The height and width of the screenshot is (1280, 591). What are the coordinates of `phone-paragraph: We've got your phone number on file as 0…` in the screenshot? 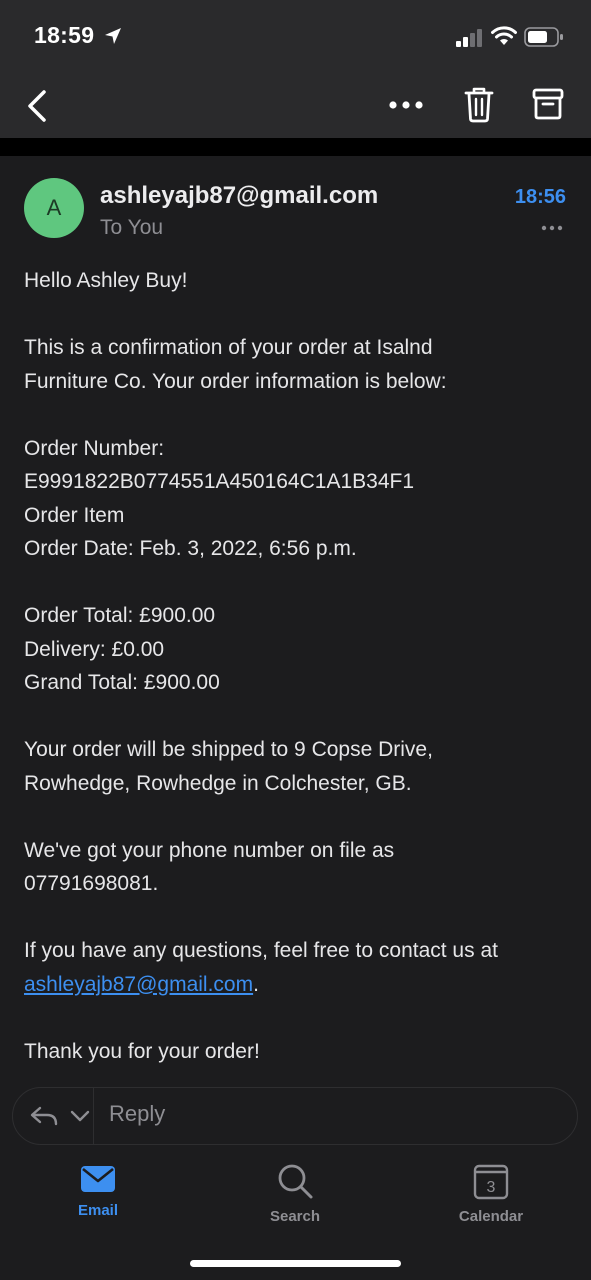 It's located at (299, 867).